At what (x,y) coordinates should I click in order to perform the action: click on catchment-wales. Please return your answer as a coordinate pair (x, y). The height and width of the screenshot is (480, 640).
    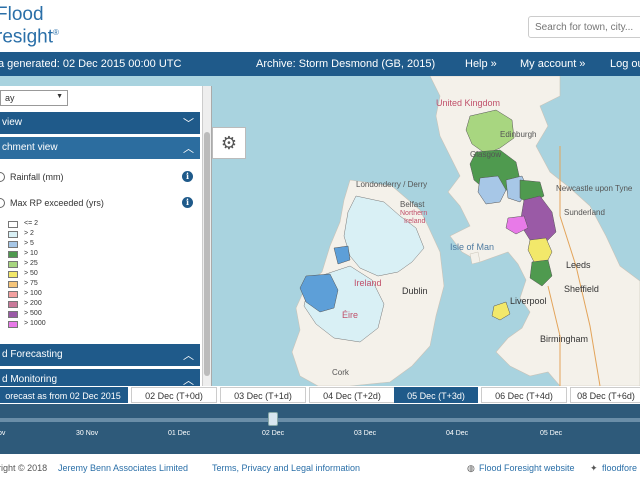
    Looking at the image, I should click on (501, 311).